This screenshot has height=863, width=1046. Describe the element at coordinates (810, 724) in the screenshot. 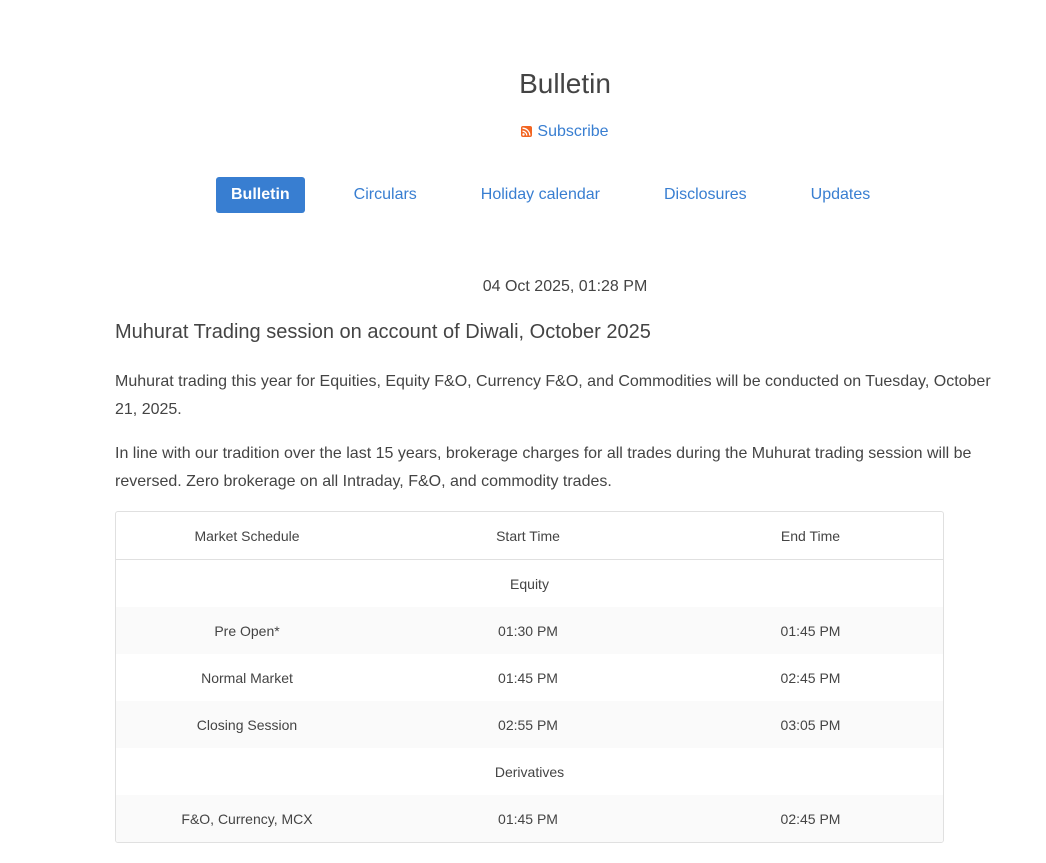

I see `table-cell: 03:05 PM` at that location.